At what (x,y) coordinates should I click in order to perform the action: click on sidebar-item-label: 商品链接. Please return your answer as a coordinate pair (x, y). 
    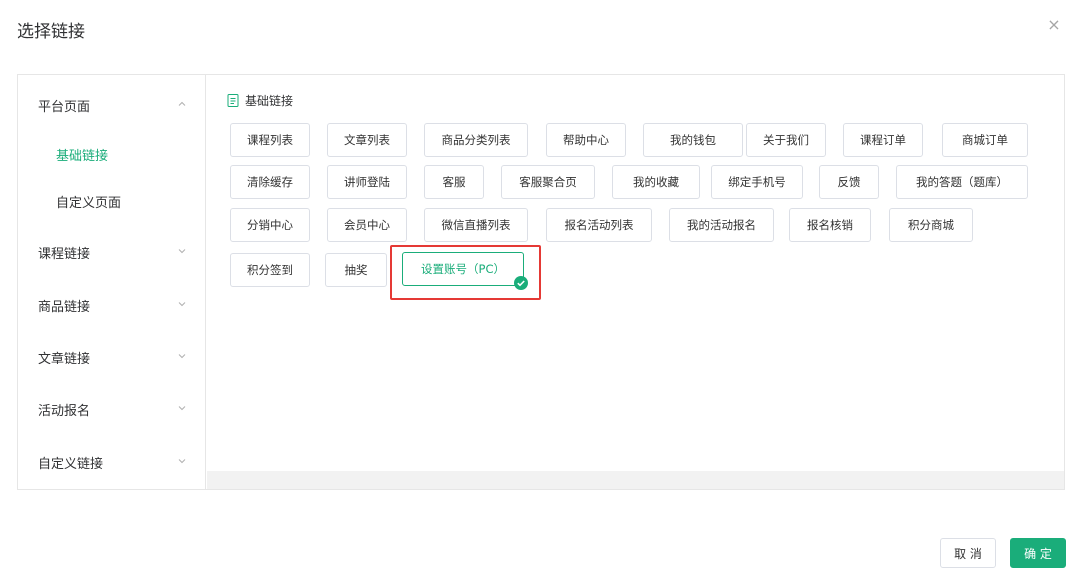
    Looking at the image, I should click on (64, 307).